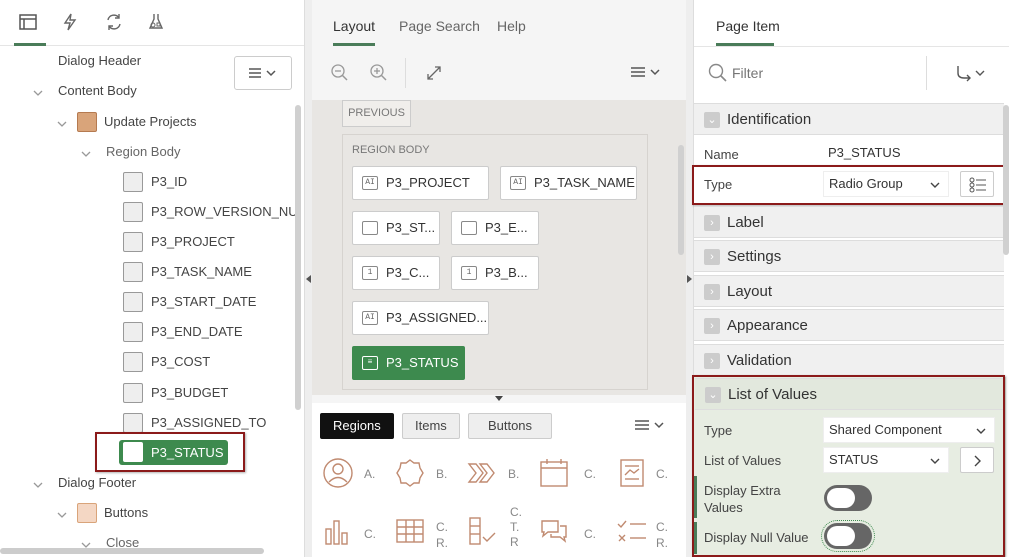 The image size is (1009, 557). What do you see at coordinates (150, 122) in the screenshot?
I see `tree-node-update-projects: Update Projects` at bounding box center [150, 122].